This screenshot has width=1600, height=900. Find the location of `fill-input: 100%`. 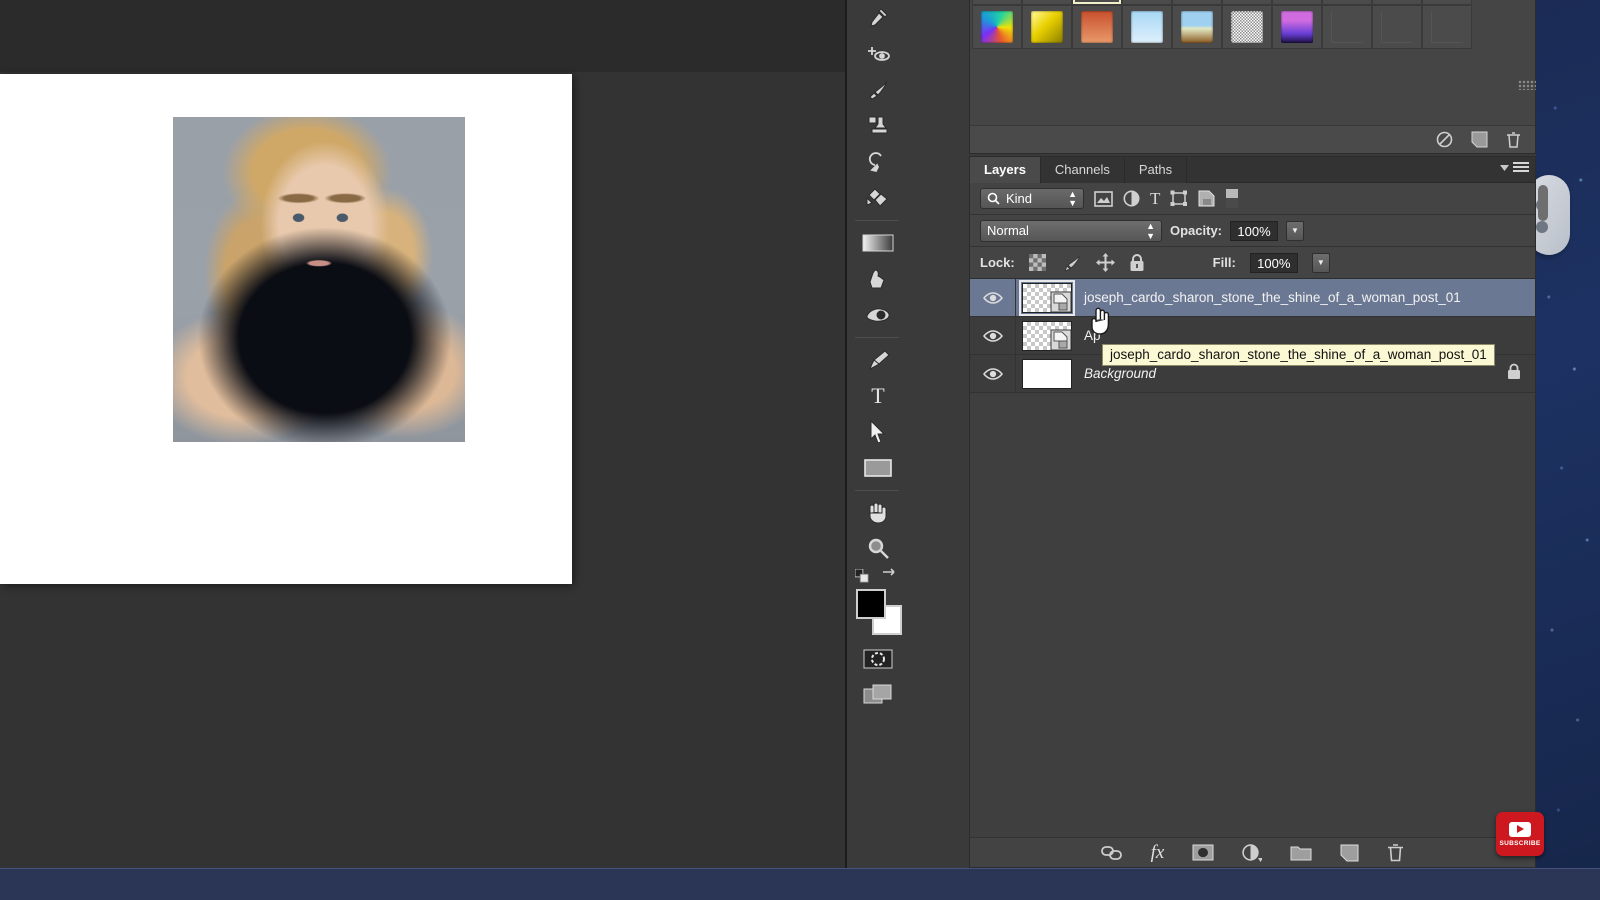

fill-input: 100% is located at coordinates (1273, 262).